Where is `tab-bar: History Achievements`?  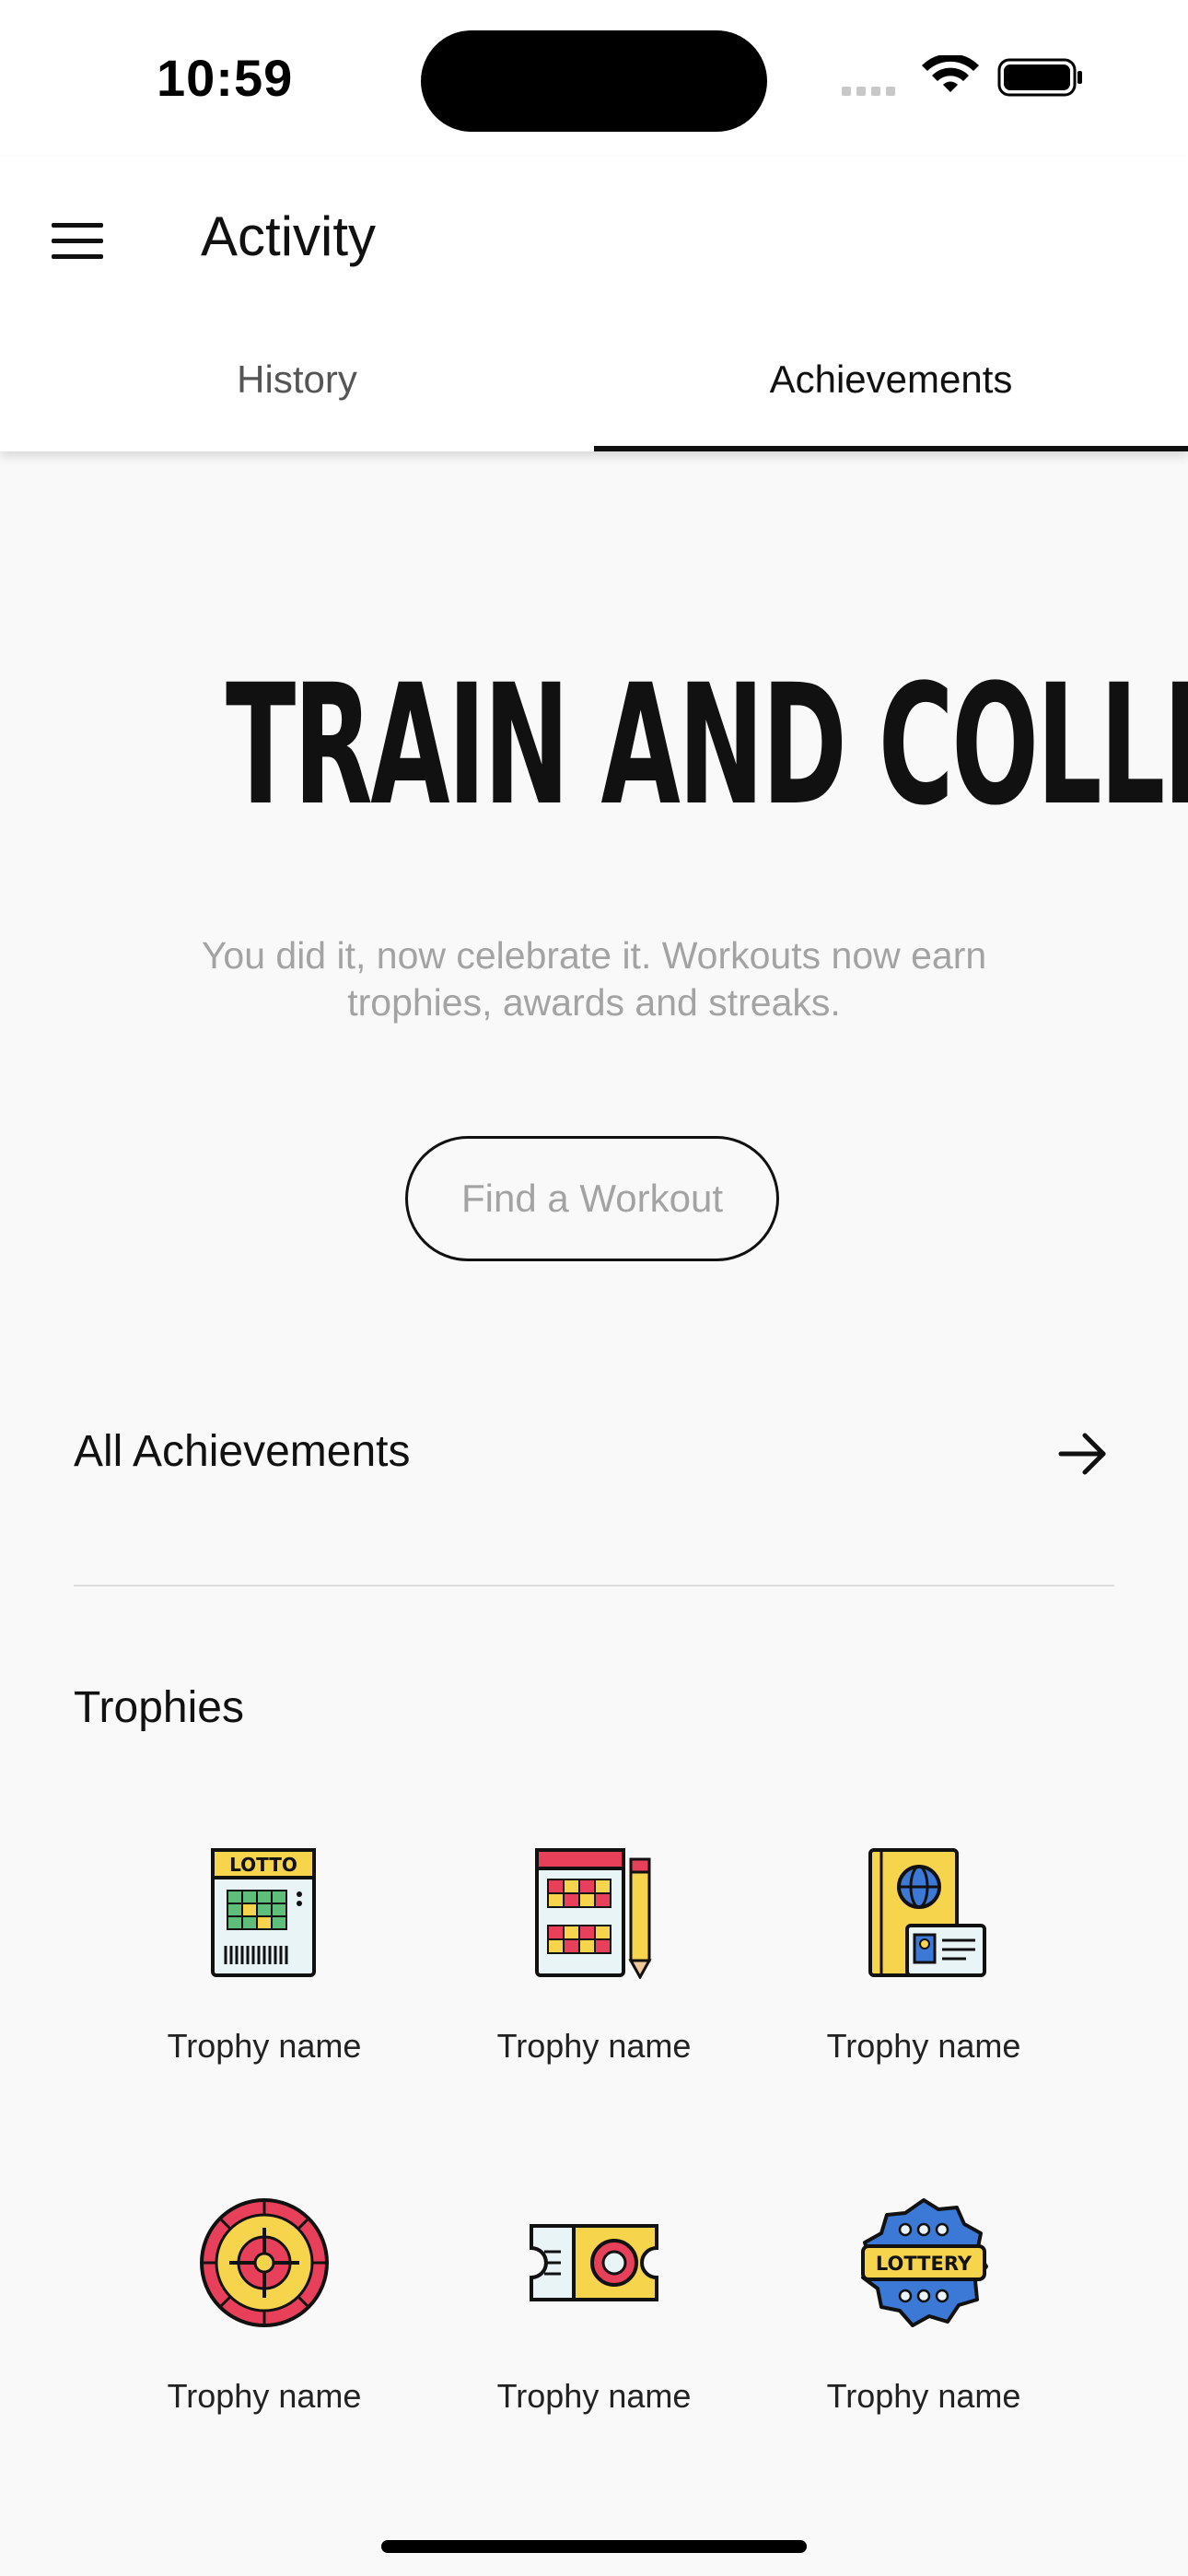
tab-bar: History Achievements is located at coordinates (594, 396).